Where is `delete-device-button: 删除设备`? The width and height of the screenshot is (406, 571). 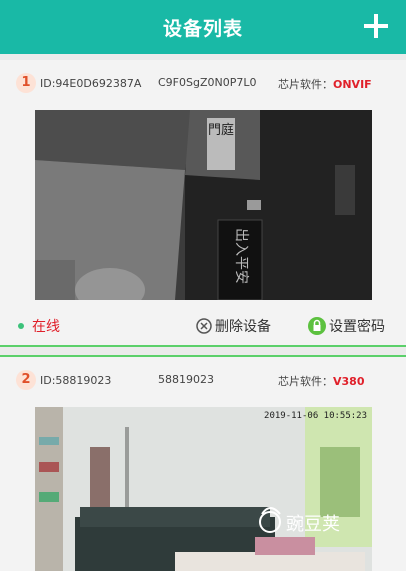 delete-device-button: 删除设备 is located at coordinates (233, 326).